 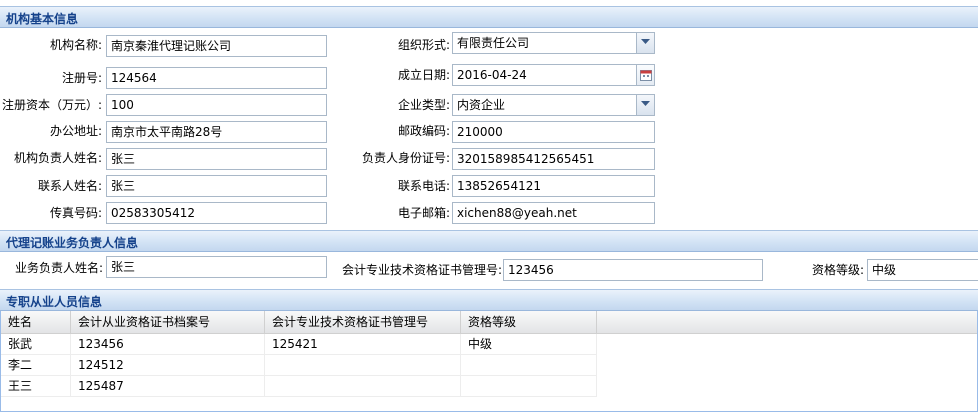 What do you see at coordinates (493, 43) in the screenshot?
I see `org-form-value: 有限责任公司` at bounding box center [493, 43].